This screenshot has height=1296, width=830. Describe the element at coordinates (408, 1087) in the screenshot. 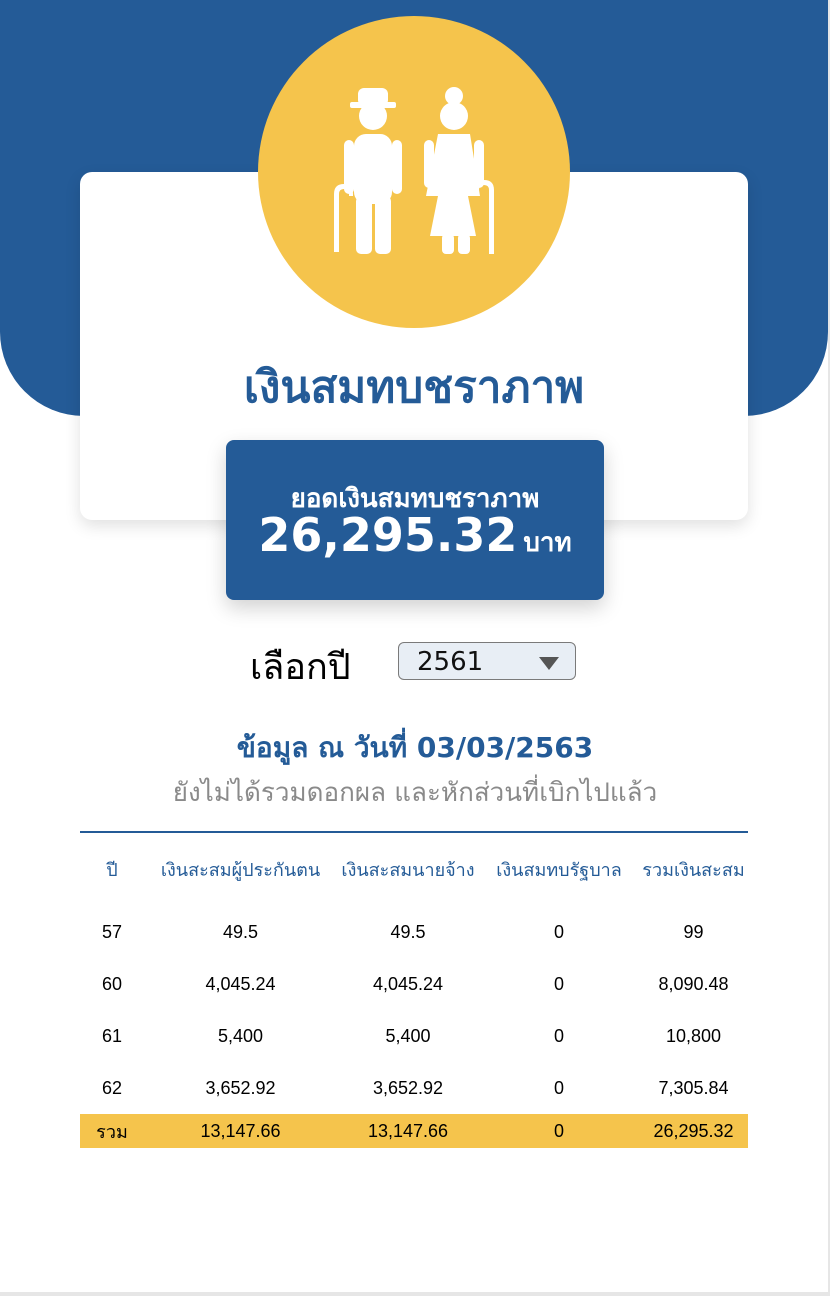

I see `cell-employer: 3,652.92` at that location.